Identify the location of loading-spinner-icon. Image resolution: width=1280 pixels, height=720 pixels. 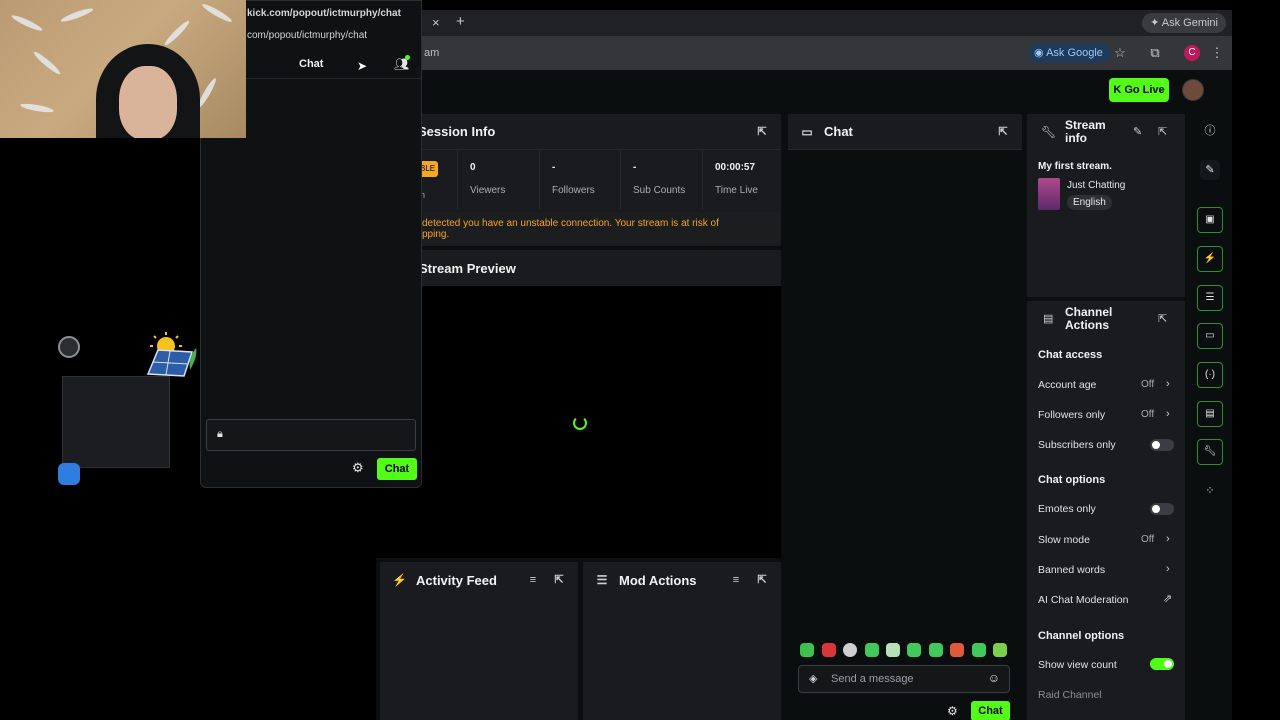
(580, 423).